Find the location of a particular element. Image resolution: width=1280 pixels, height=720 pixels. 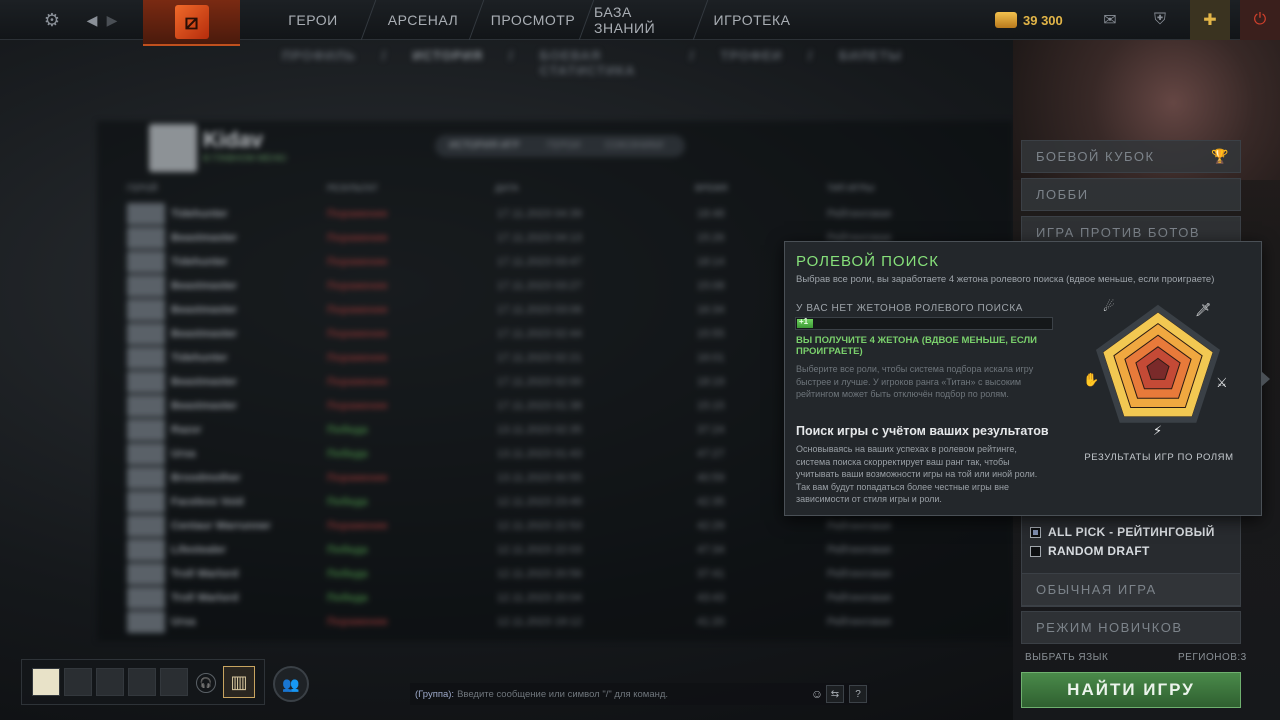

hero-name: Ursa is located at coordinates (183, 454).